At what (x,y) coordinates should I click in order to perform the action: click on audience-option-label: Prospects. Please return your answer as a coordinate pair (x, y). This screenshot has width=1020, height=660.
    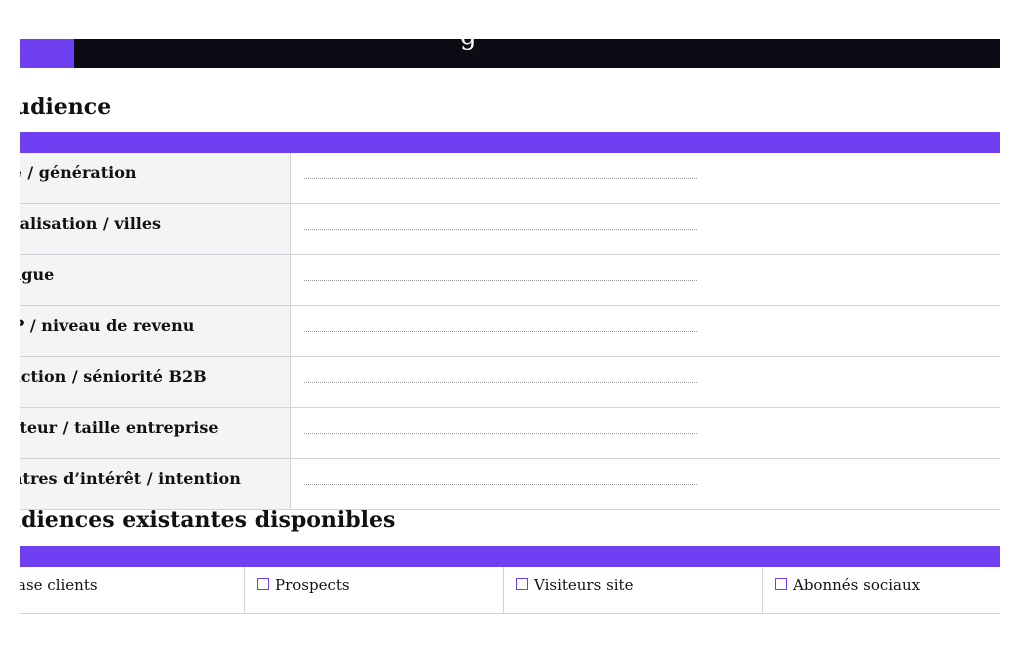
    Looking at the image, I should click on (312, 585).